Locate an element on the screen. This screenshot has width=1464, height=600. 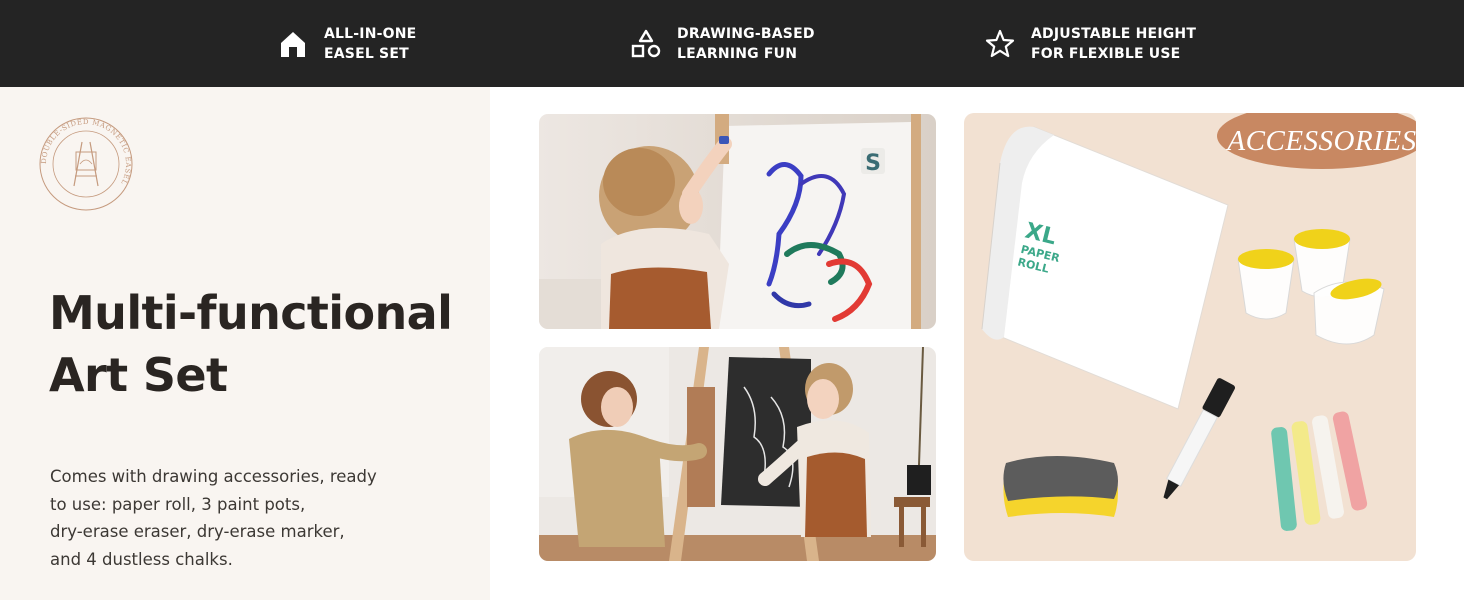
star-icon is located at coordinates (1000, 44).